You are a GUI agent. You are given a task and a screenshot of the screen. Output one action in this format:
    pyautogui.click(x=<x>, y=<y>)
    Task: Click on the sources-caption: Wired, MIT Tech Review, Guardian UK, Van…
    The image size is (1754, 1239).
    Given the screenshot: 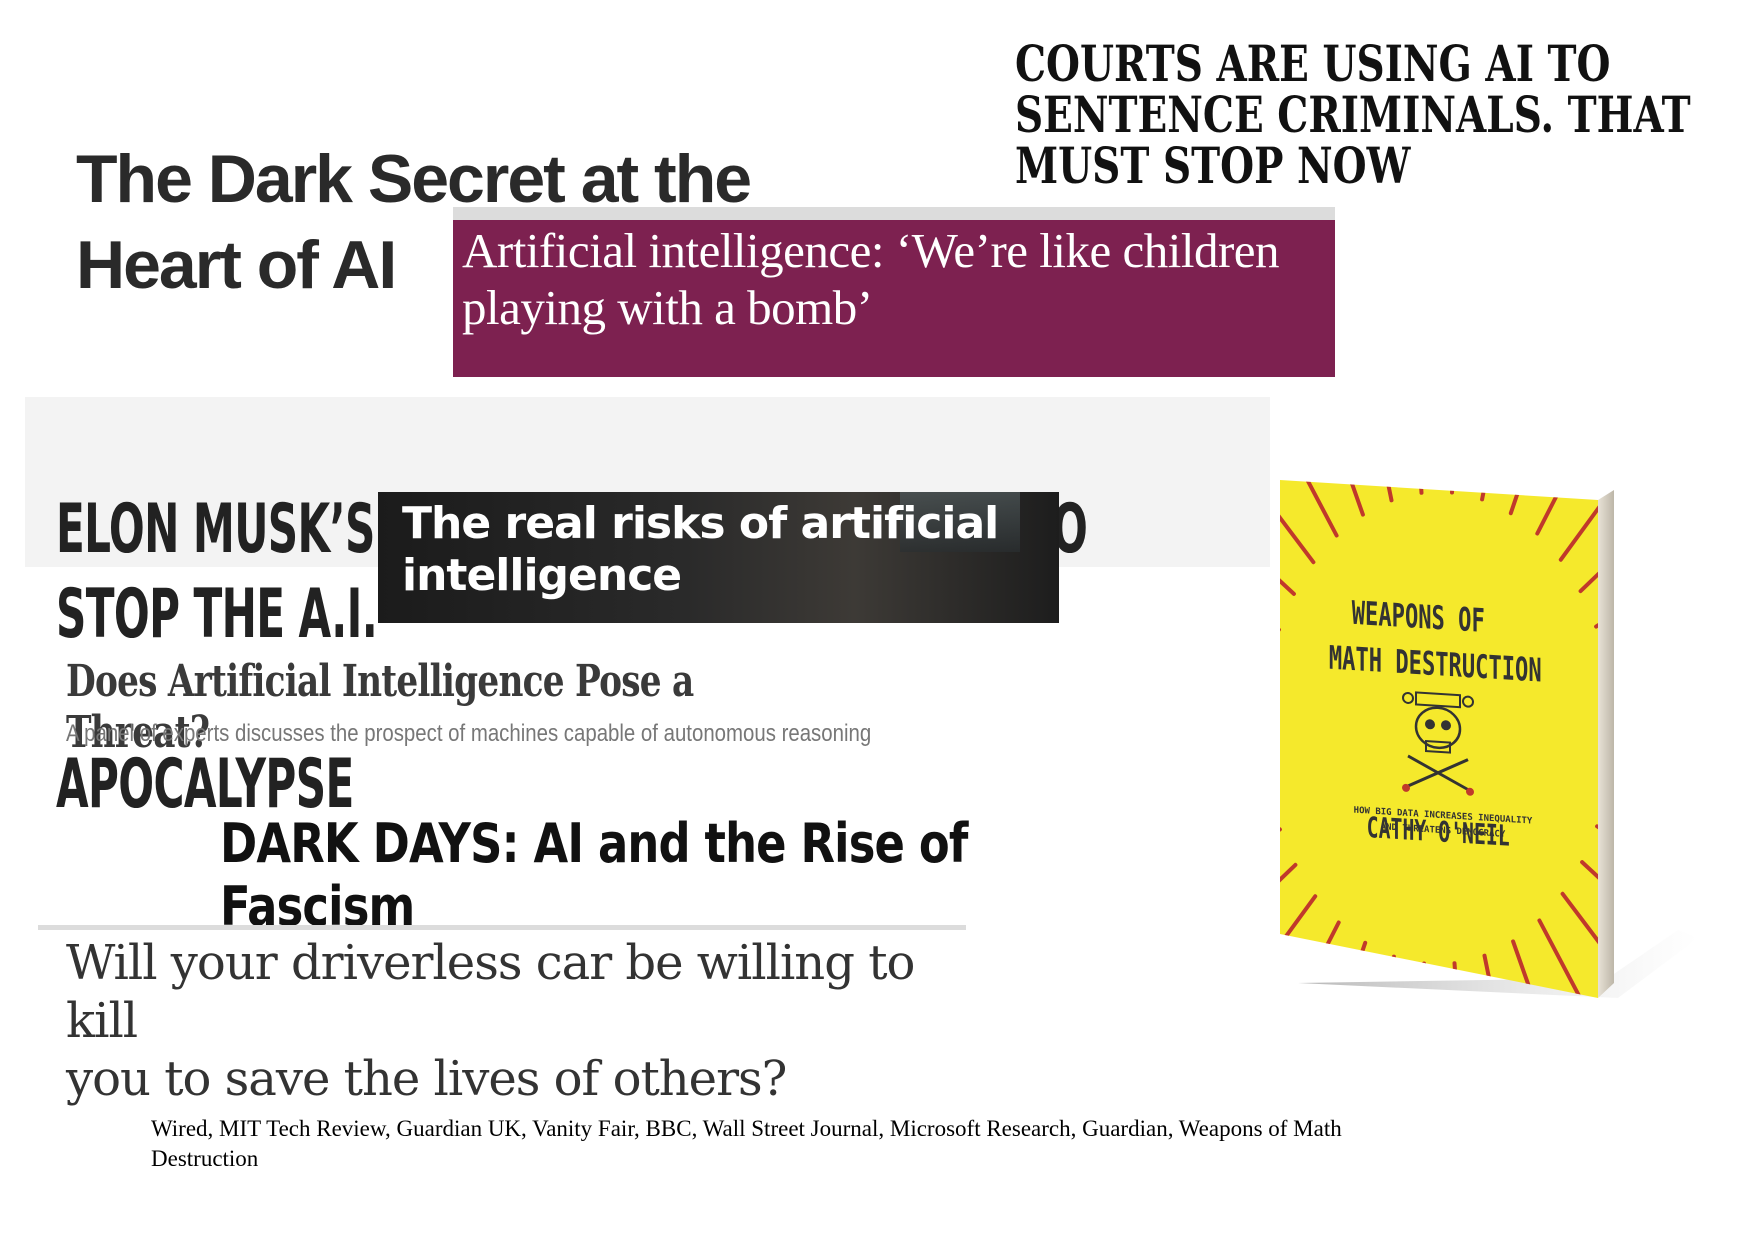 What is the action you would take?
    pyautogui.click(x=851, y=1144)
    